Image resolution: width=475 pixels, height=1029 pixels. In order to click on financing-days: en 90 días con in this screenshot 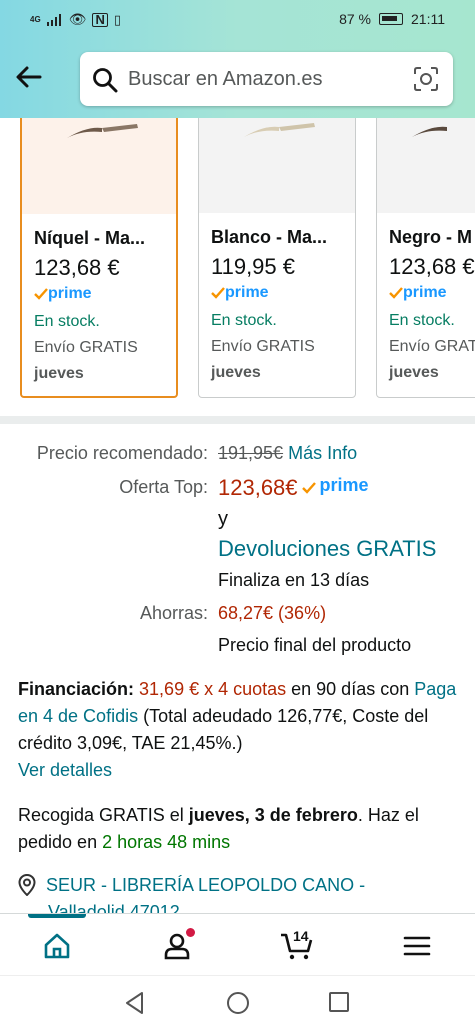, I will do `click(350, 689)`.